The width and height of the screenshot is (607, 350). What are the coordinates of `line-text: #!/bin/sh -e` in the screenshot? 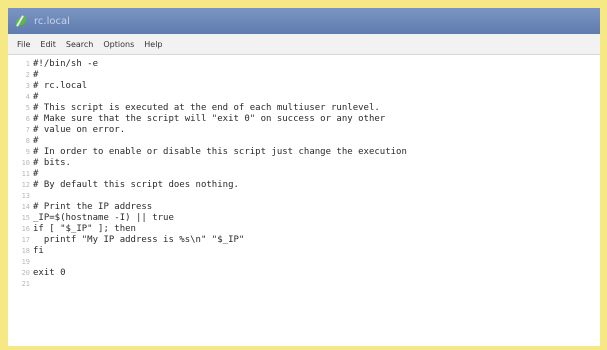 It's located at (65, 64).